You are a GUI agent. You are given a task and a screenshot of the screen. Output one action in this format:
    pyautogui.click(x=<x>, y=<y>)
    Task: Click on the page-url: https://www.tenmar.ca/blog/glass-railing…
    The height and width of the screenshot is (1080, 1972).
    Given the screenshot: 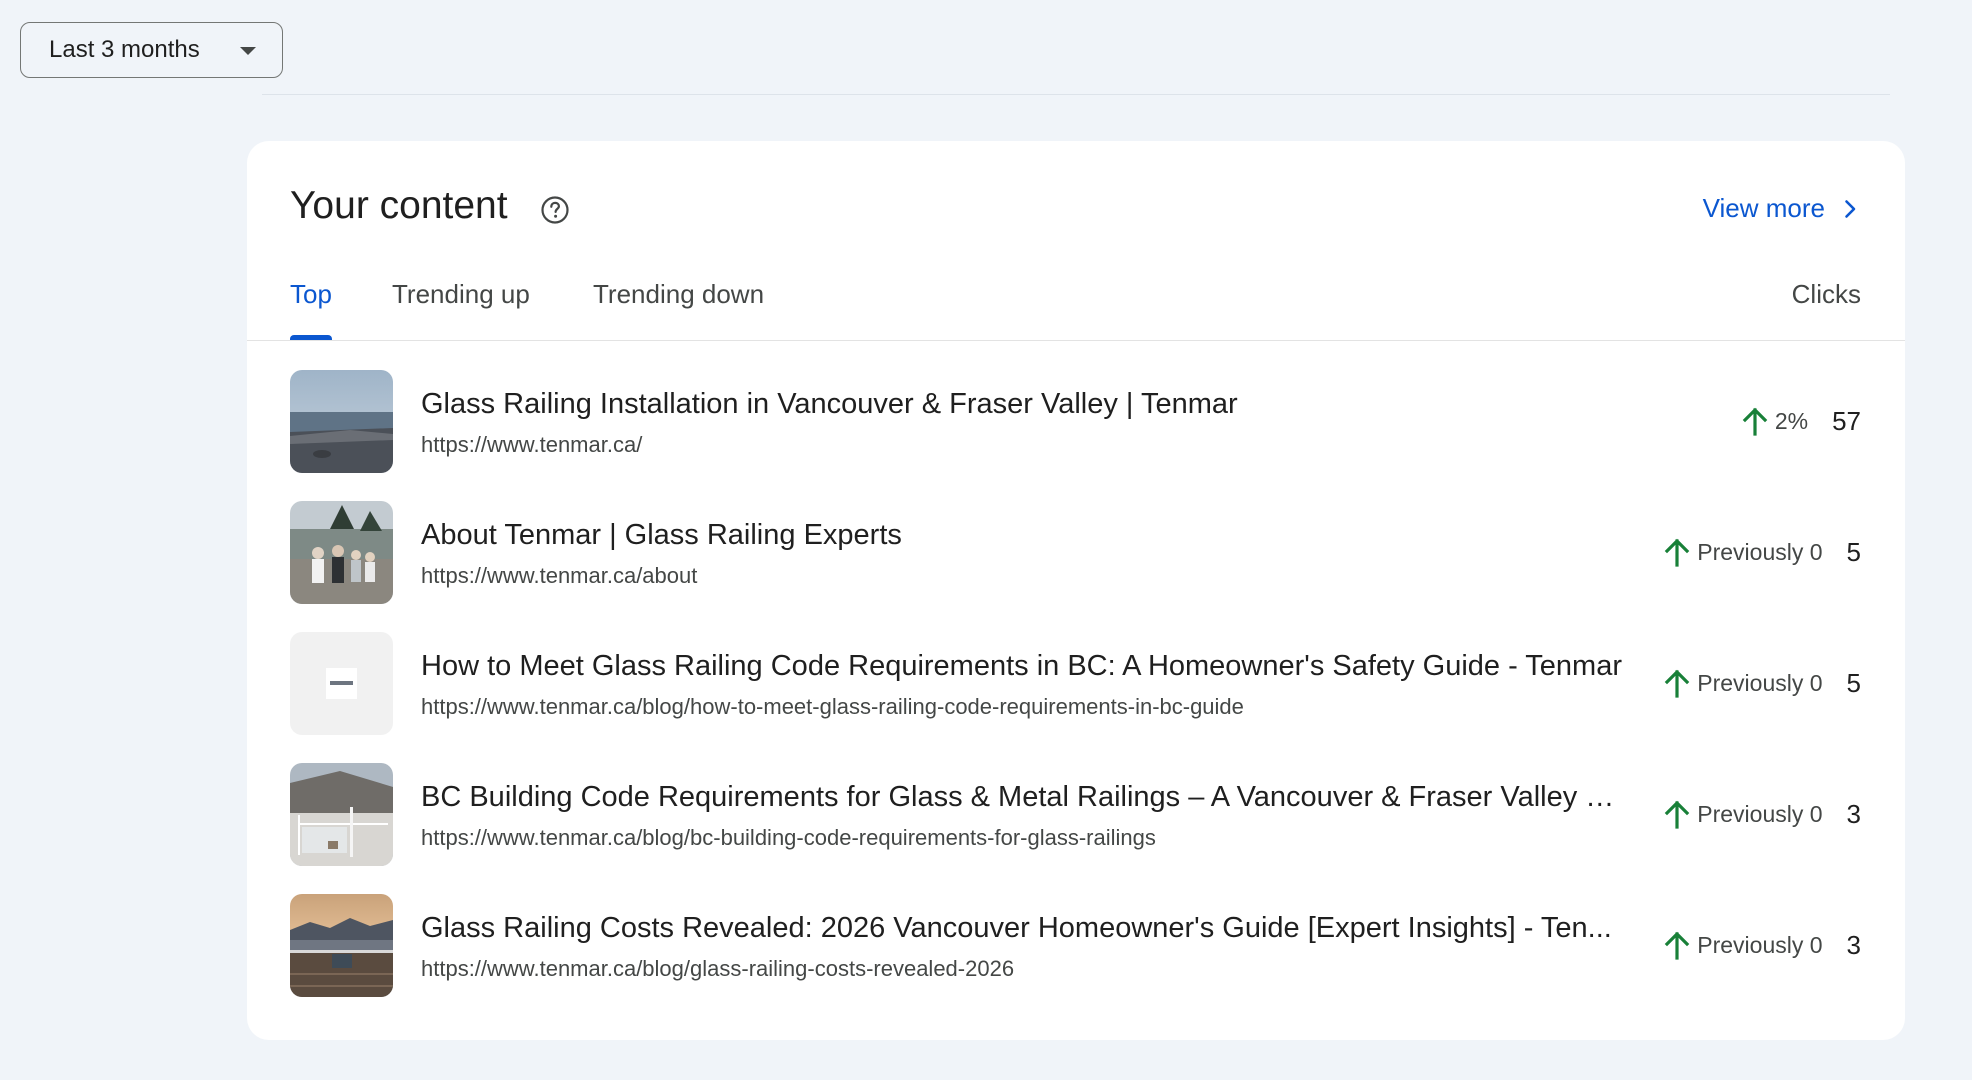 What is the action you would take?
    pyautogui.click(x=718, y=968)
    